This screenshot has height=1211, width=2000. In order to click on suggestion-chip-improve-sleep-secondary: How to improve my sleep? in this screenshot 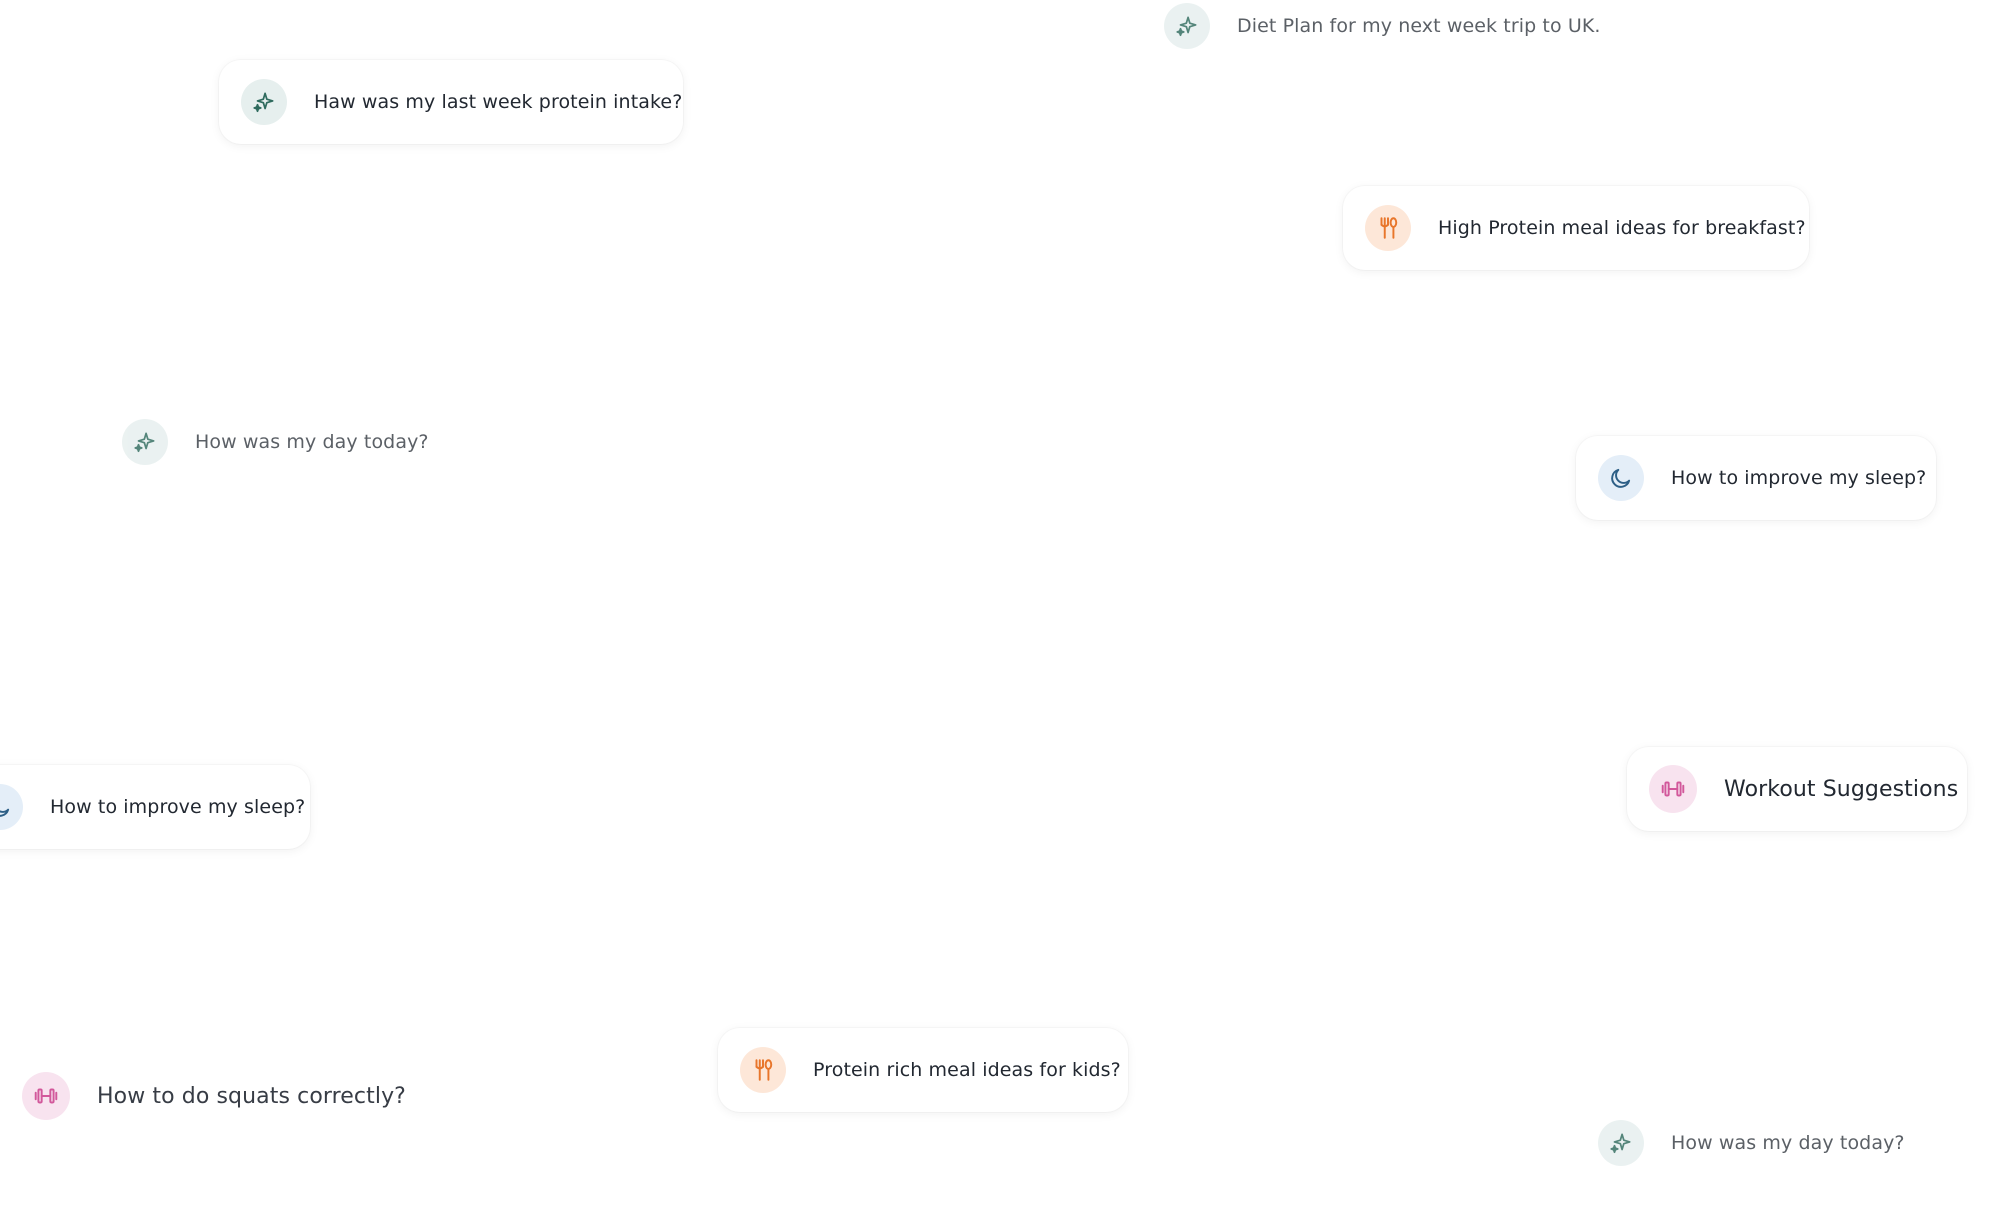, I will do `click(155, 807)`.